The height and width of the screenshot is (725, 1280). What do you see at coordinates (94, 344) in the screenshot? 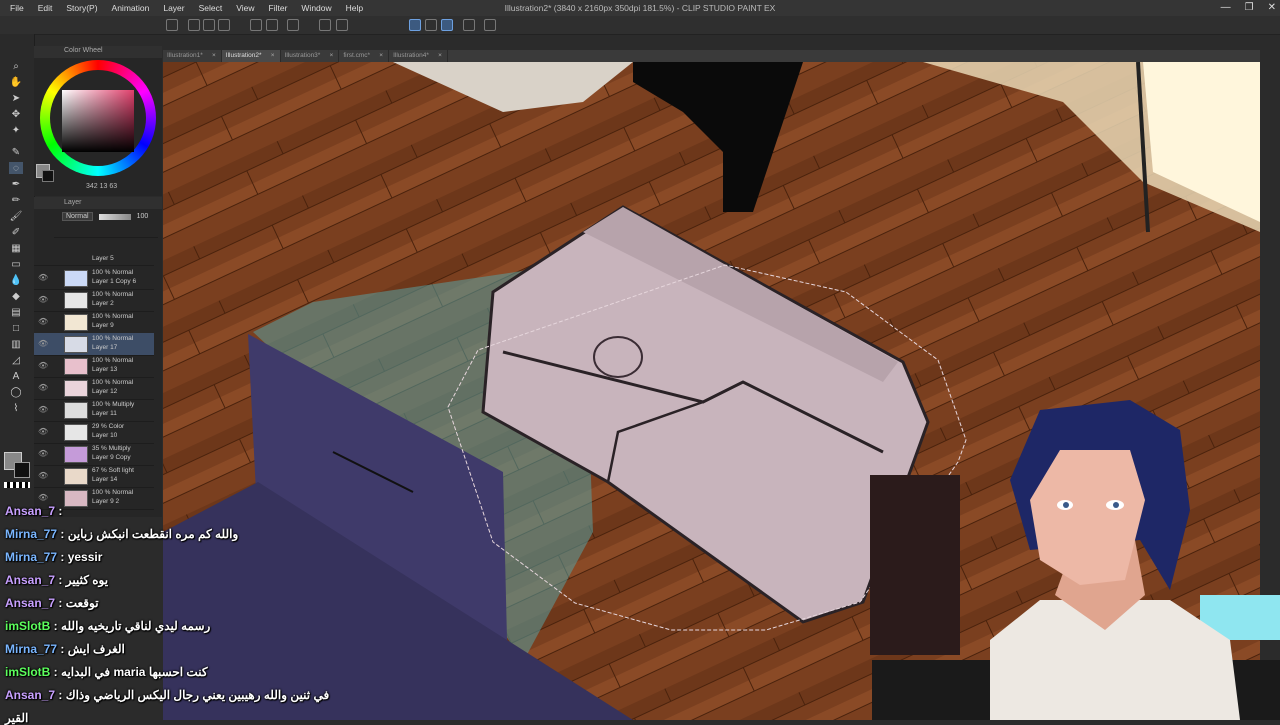
I see `layer-row: 👁 100 % Normal Layer 17` at bounding box center [94, 344].